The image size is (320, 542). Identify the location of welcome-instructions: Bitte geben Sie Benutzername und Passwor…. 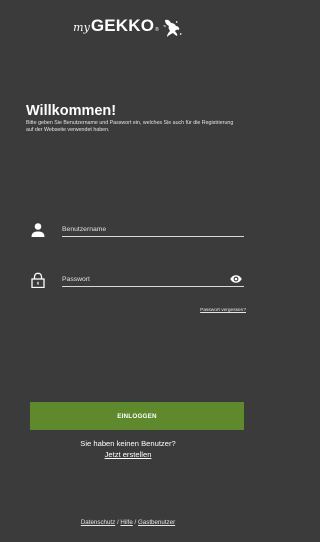
(130, 126).